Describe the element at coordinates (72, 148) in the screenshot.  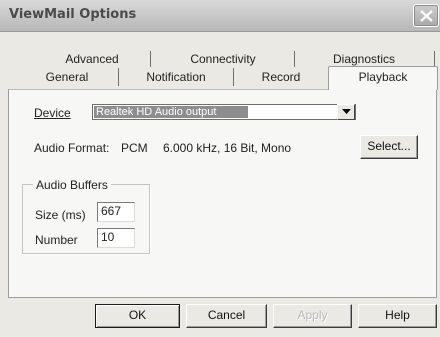
I see `audio-format-label: Audio Format:` at that location.